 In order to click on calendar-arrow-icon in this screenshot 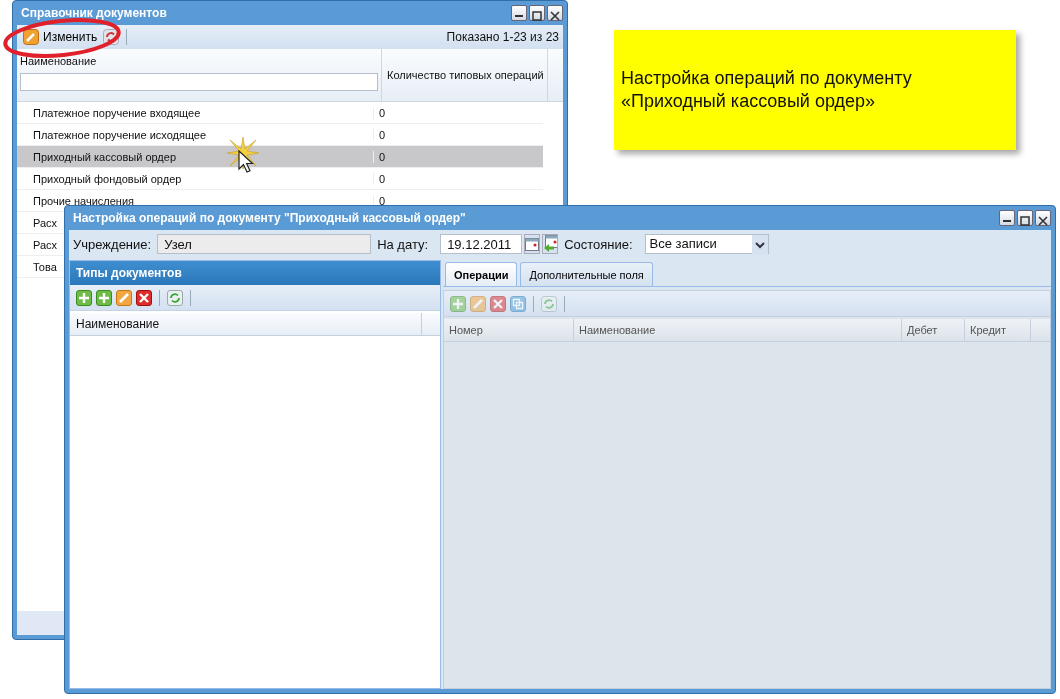, I will do `click(550, 244)`.